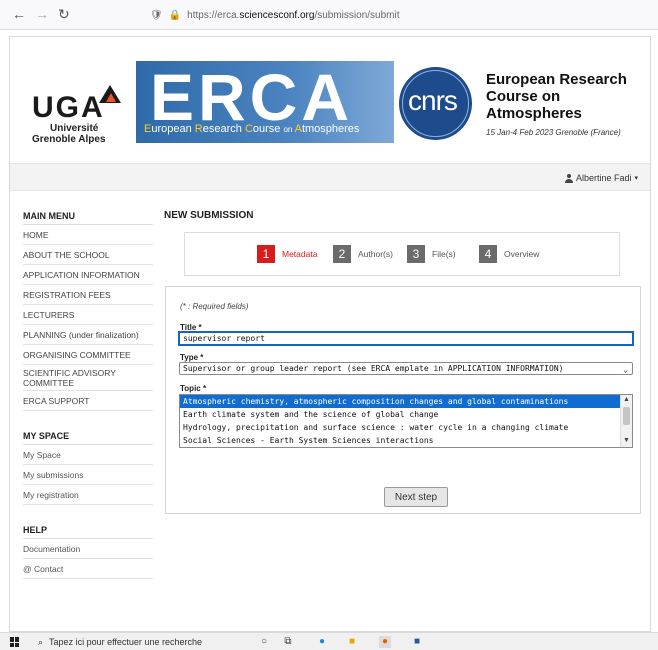  I want to click on caret-down-icon: ▾, so click(636, 178).